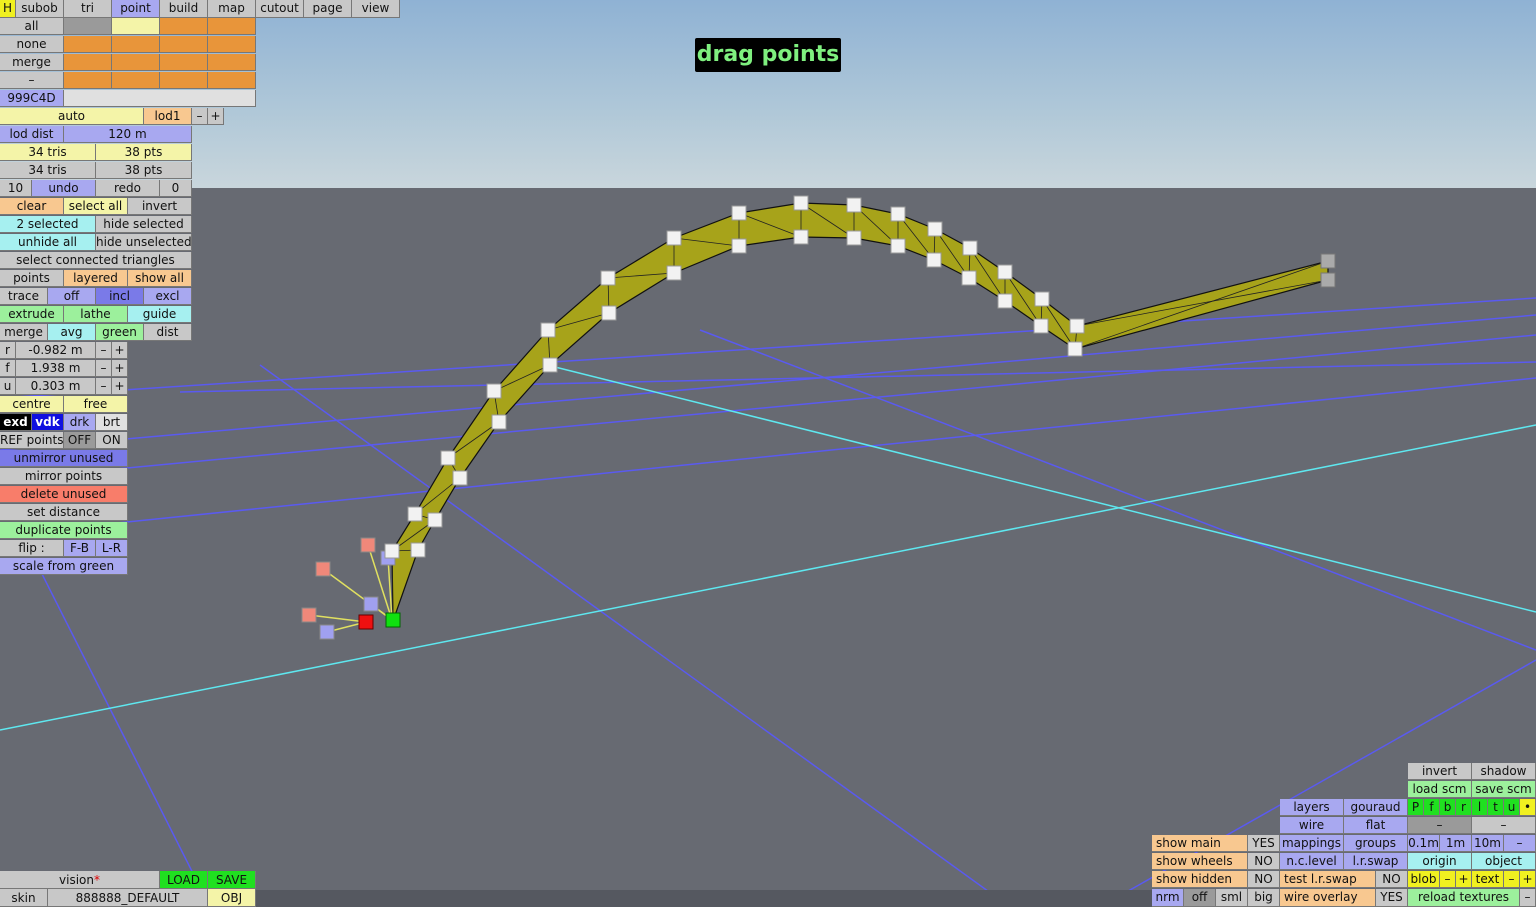  I want to click on trace-excl-button: excl, so click(168, 296).